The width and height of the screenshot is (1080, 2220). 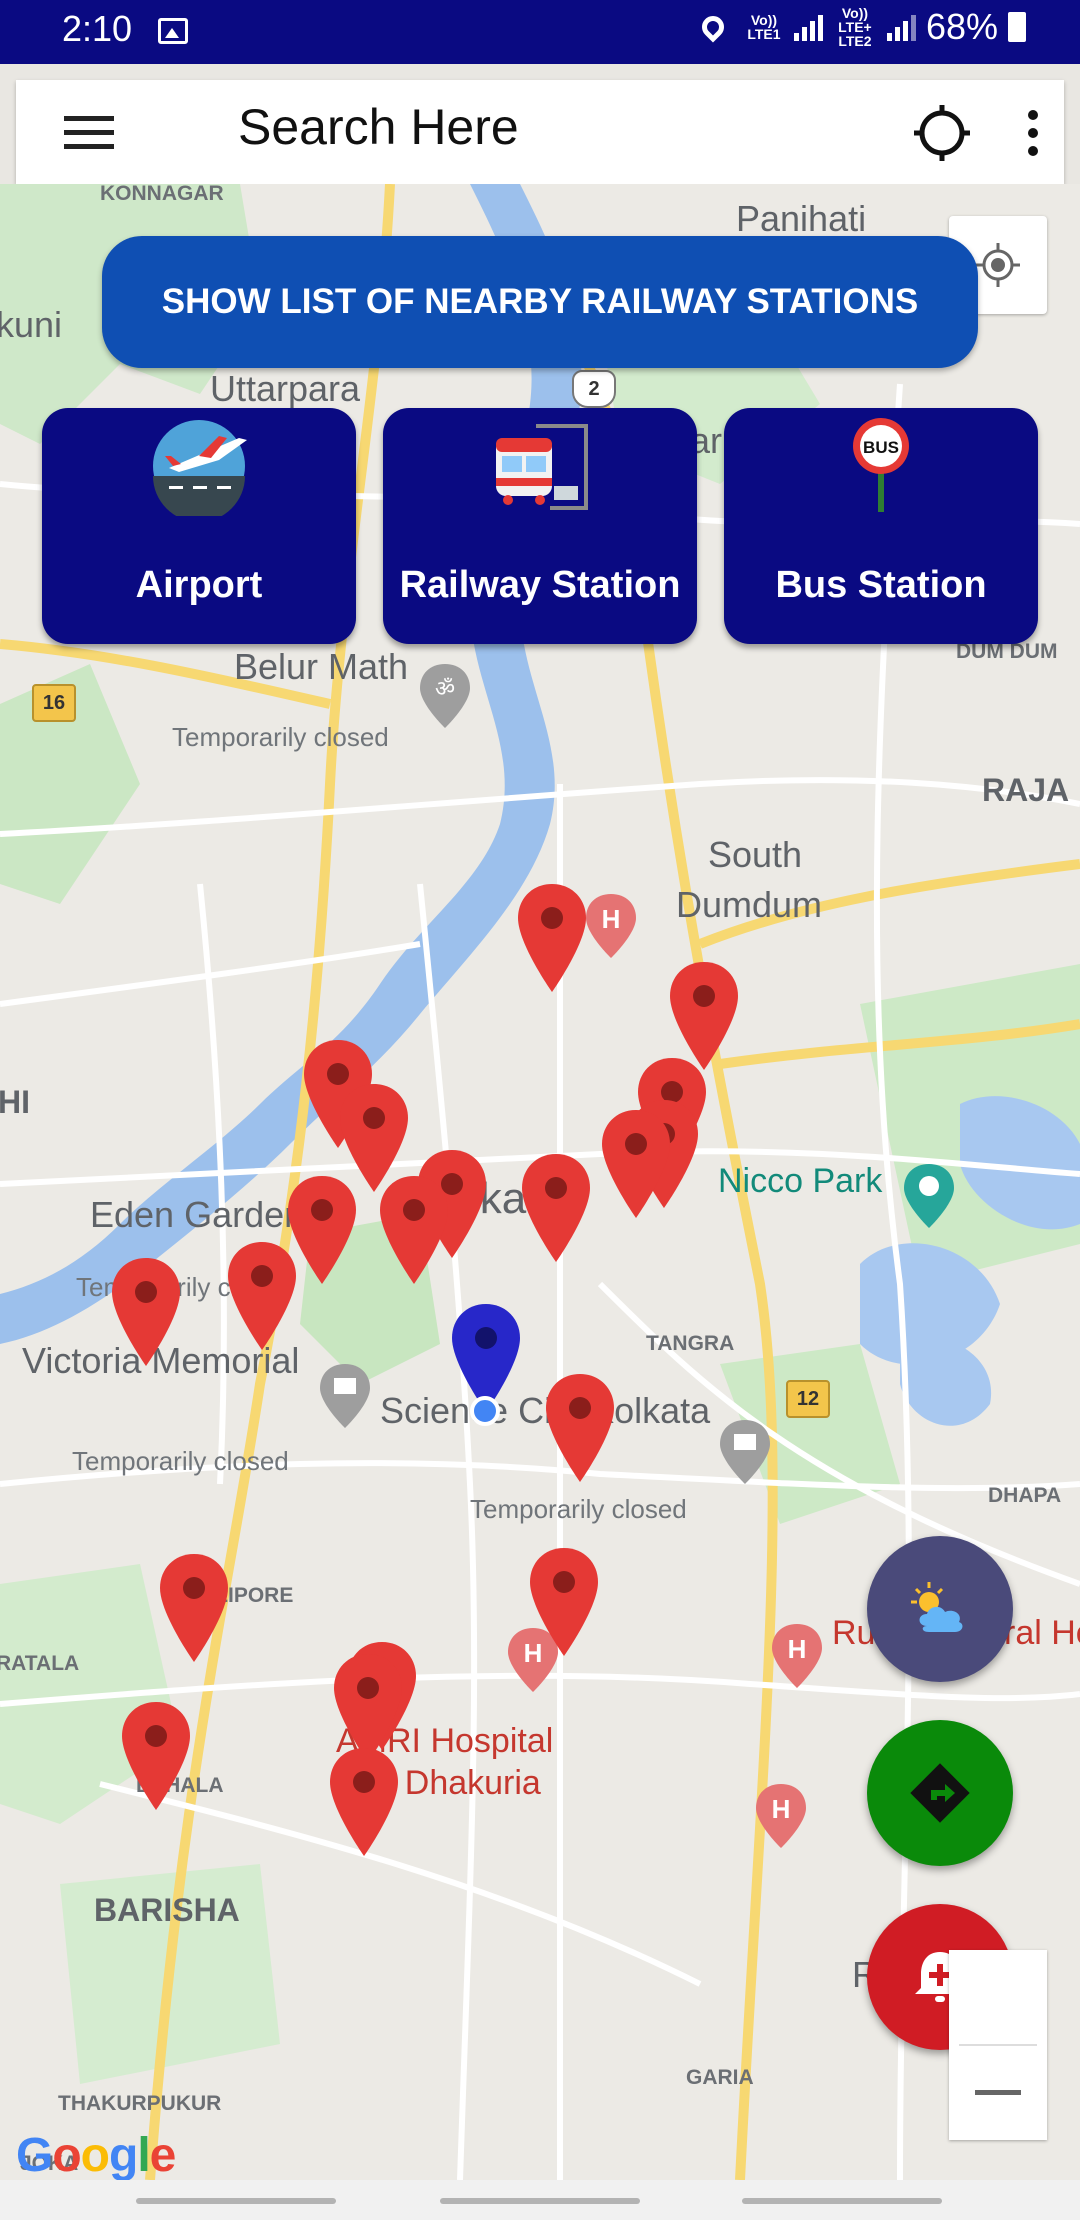 I want to click on directions-icon, so click(x=940, y=1793).